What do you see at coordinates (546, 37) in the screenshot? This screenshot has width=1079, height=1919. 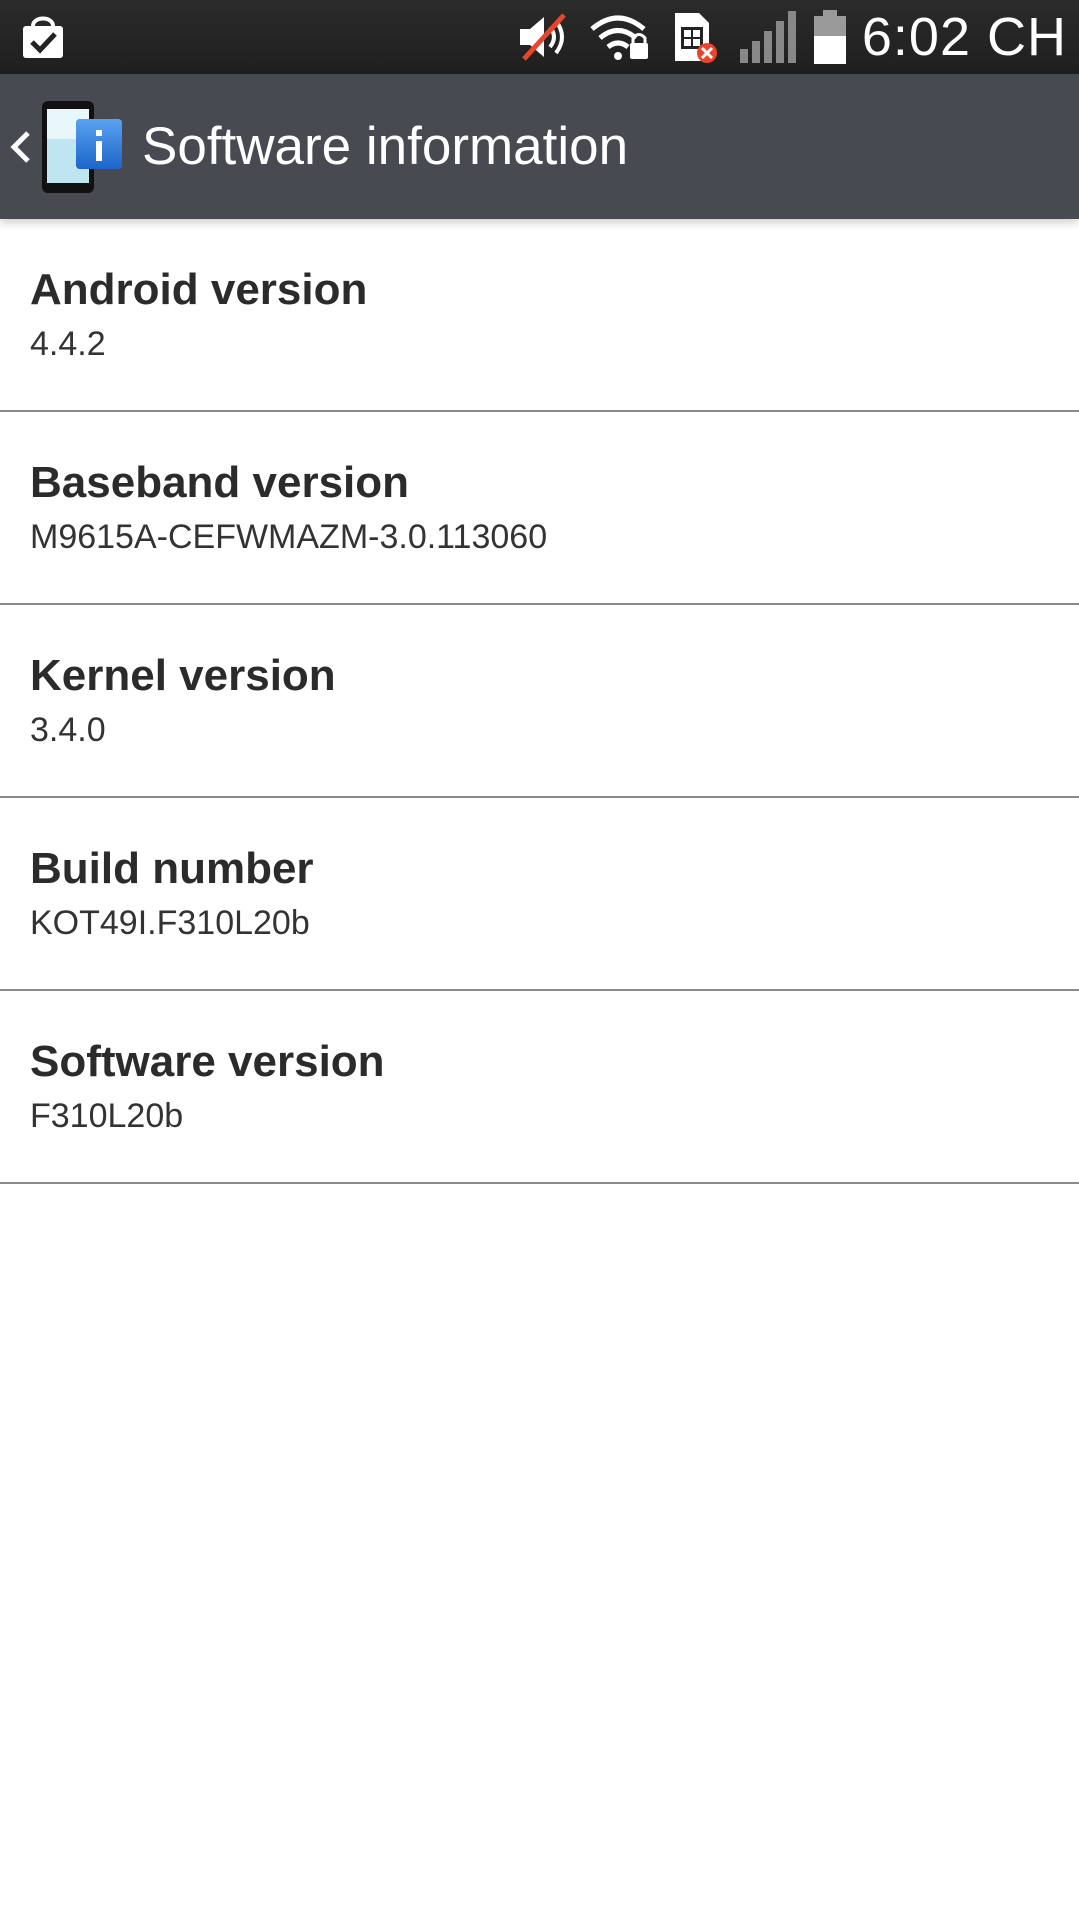 I see `mute-icon` at bounding box center [546, 37].